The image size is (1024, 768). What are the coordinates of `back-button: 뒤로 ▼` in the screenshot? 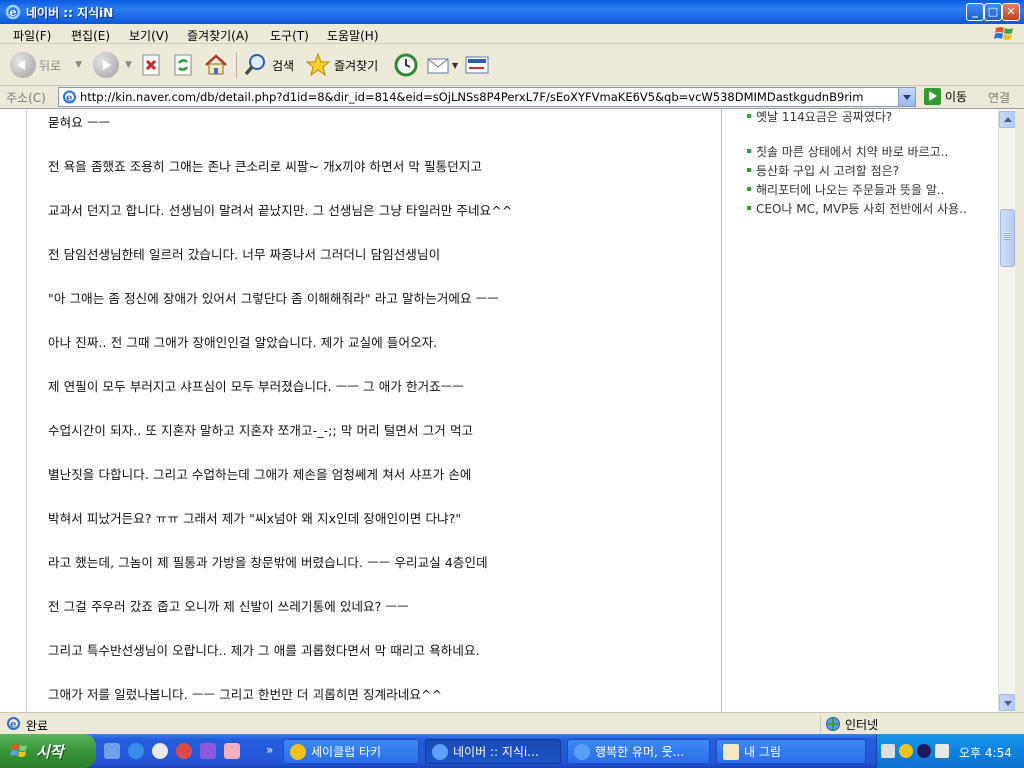 It's located at (46, 65).